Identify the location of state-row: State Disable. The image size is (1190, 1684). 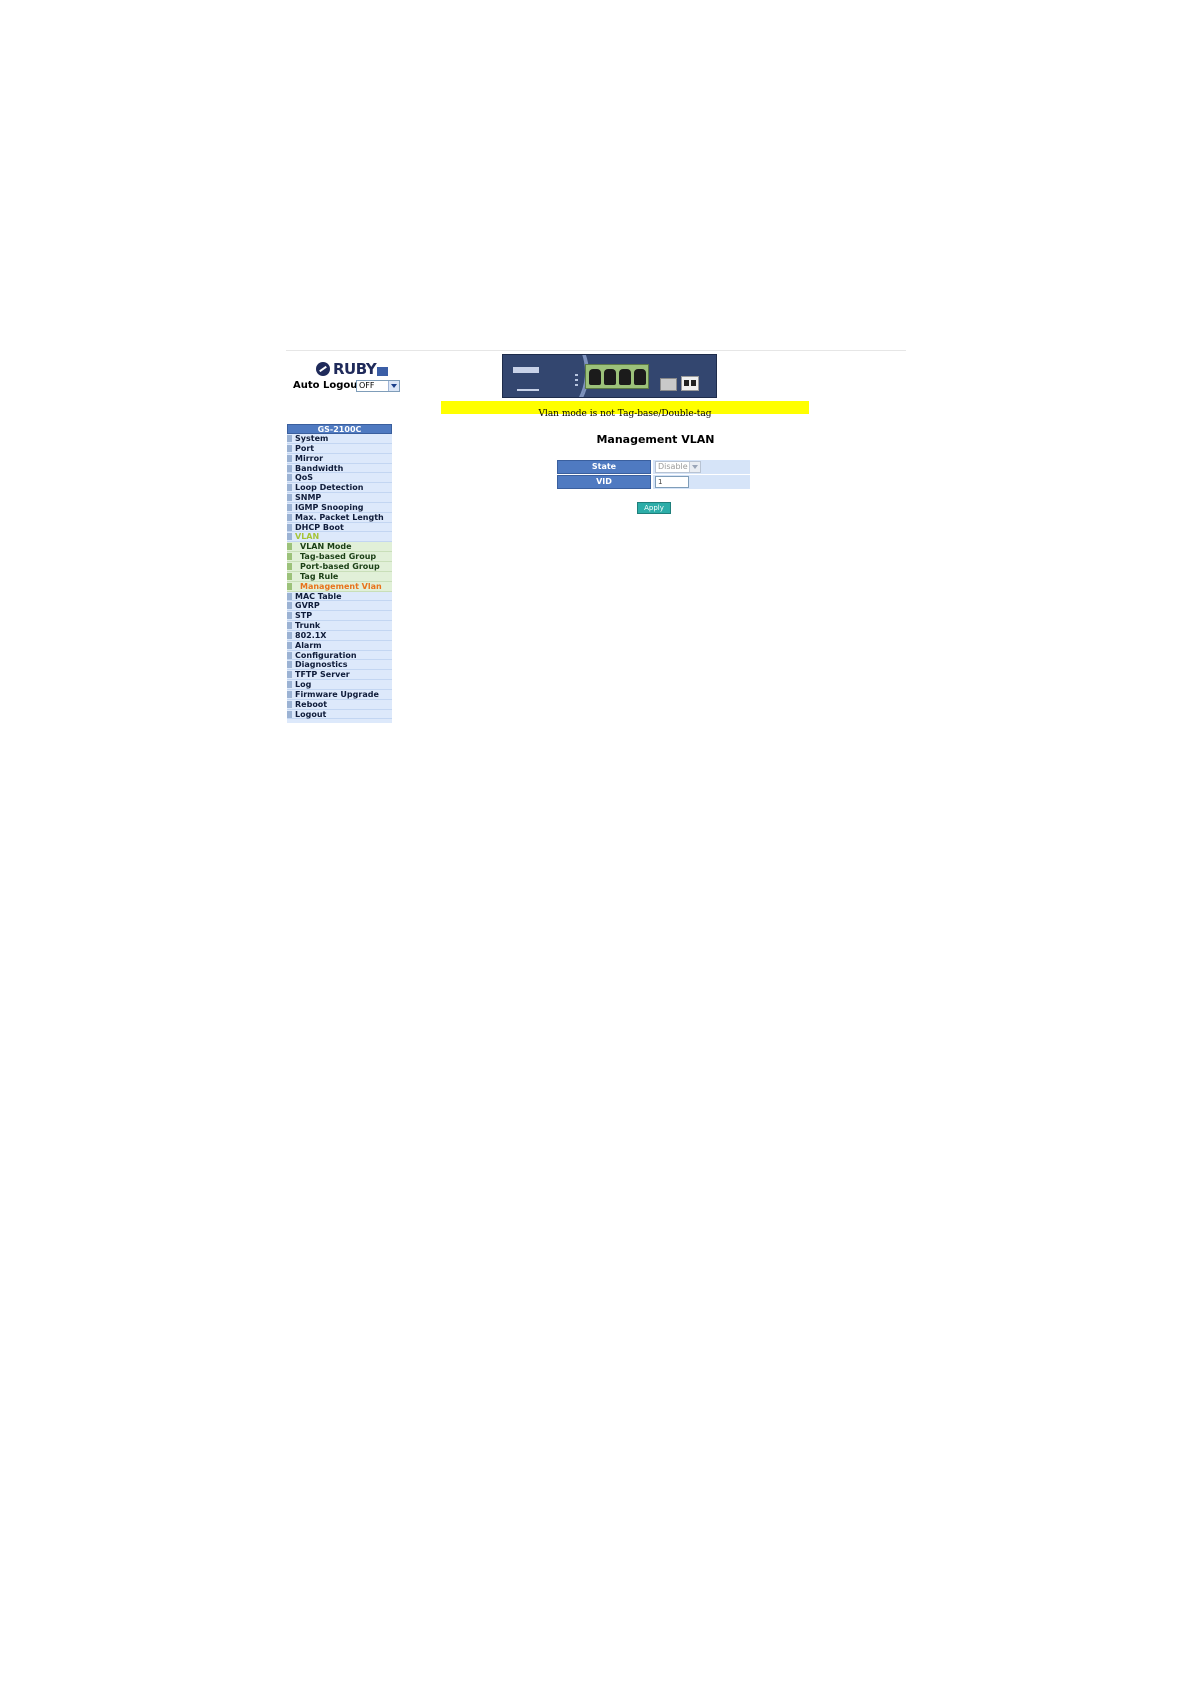
(653, 467).